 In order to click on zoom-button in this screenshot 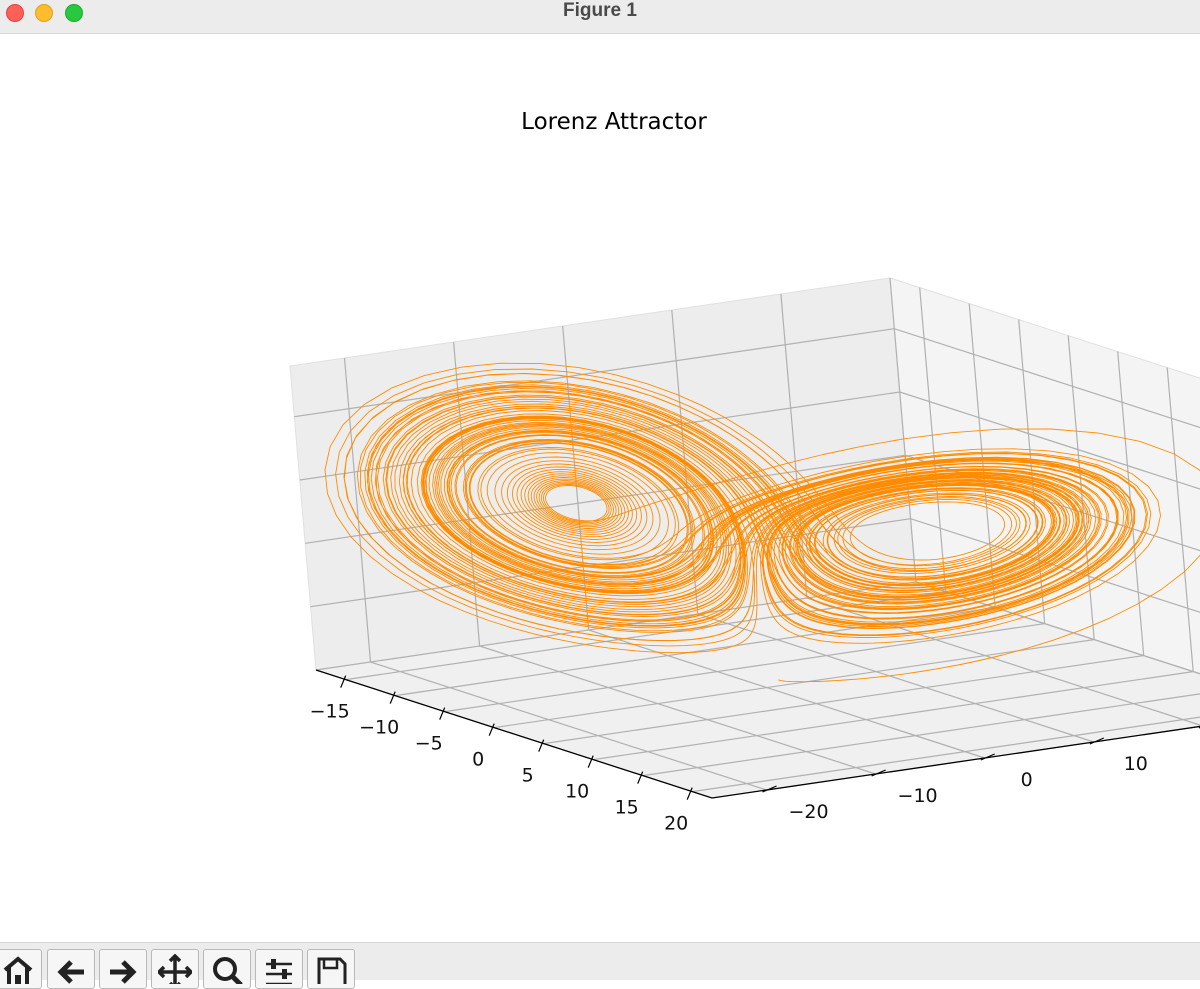, I will do `click(227, 969)`.